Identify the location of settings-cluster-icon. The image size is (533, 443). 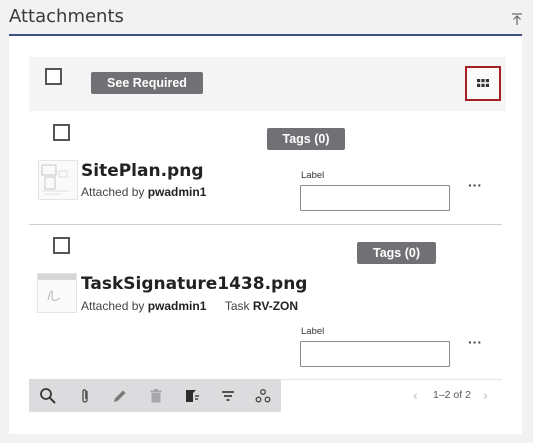
(263, 396).